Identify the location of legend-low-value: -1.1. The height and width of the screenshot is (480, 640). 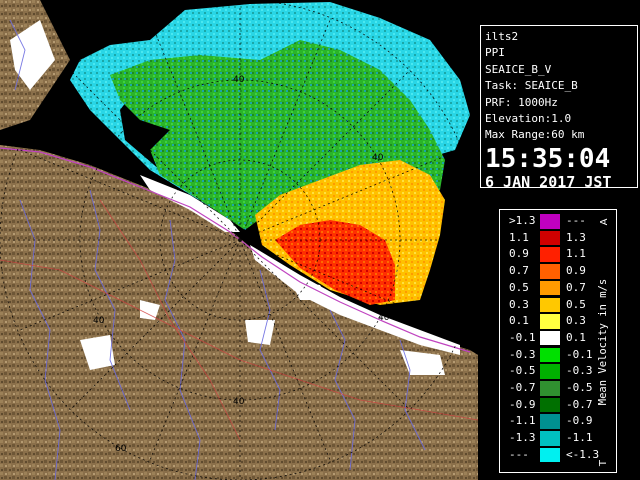
(522, 421).